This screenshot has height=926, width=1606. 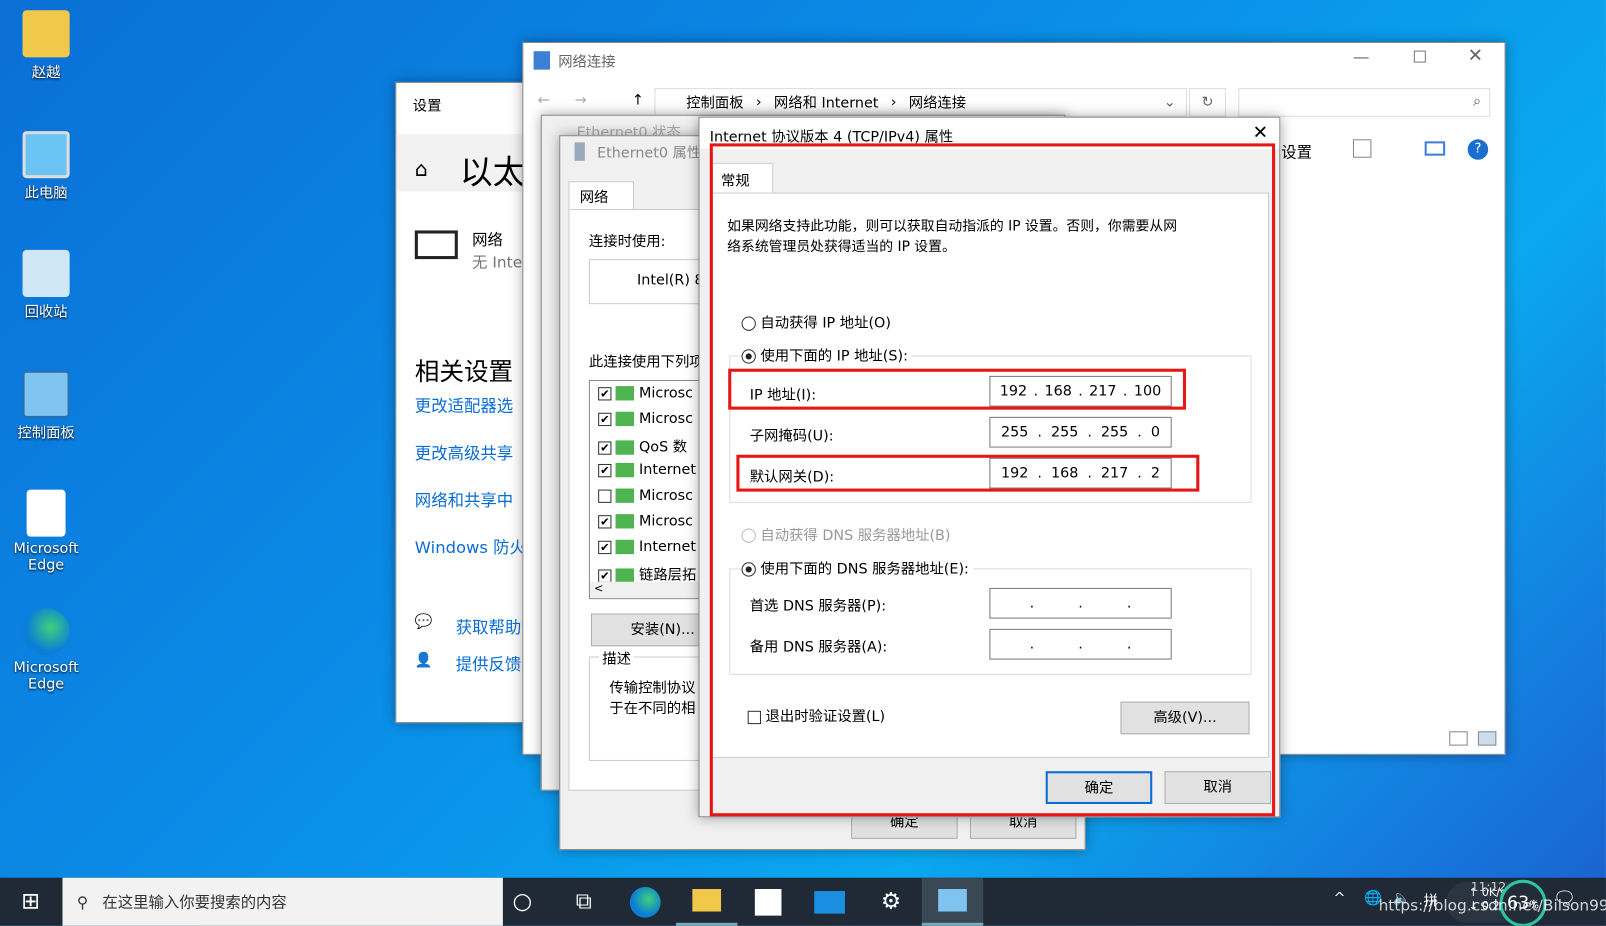 What do you see at coordinates (706, 902) in the screenshot?
I see `file-explorer-icon` at bounding box center [706, 902].